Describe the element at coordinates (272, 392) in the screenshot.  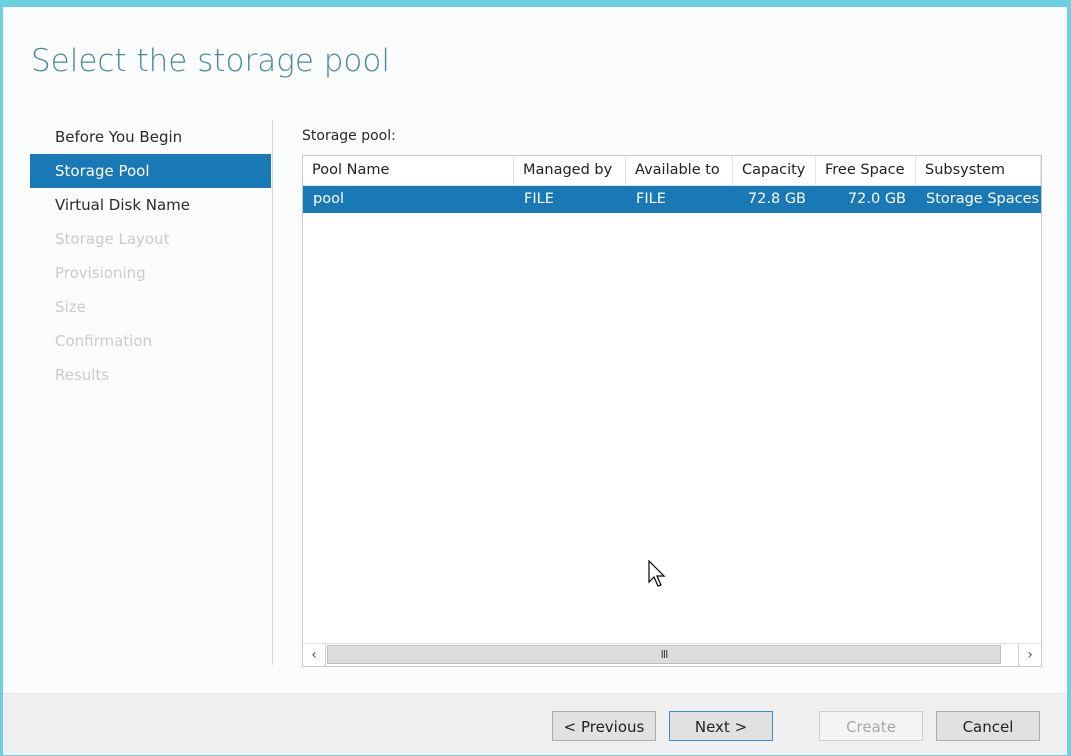
I see `nav-divider` at that location.